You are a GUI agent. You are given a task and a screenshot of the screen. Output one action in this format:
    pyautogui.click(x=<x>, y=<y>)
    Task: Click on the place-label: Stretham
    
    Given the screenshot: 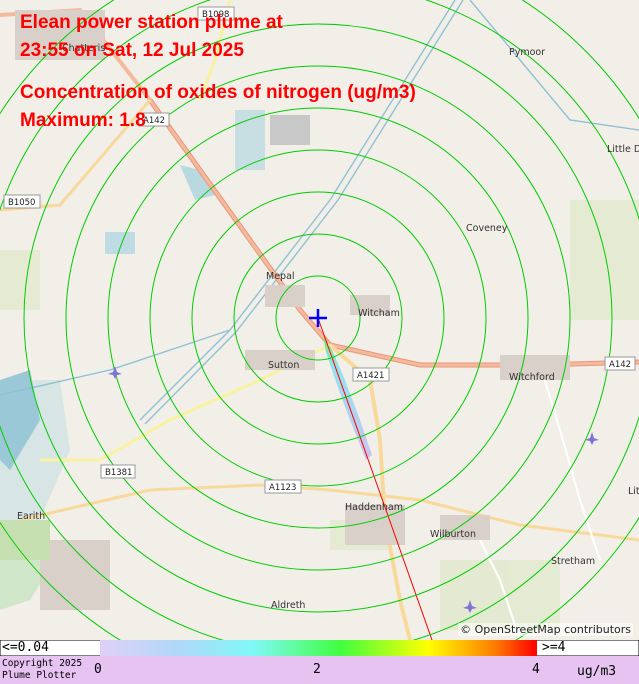 What is the action you would take?
    pyautogui.click(x=573, y=561)
    